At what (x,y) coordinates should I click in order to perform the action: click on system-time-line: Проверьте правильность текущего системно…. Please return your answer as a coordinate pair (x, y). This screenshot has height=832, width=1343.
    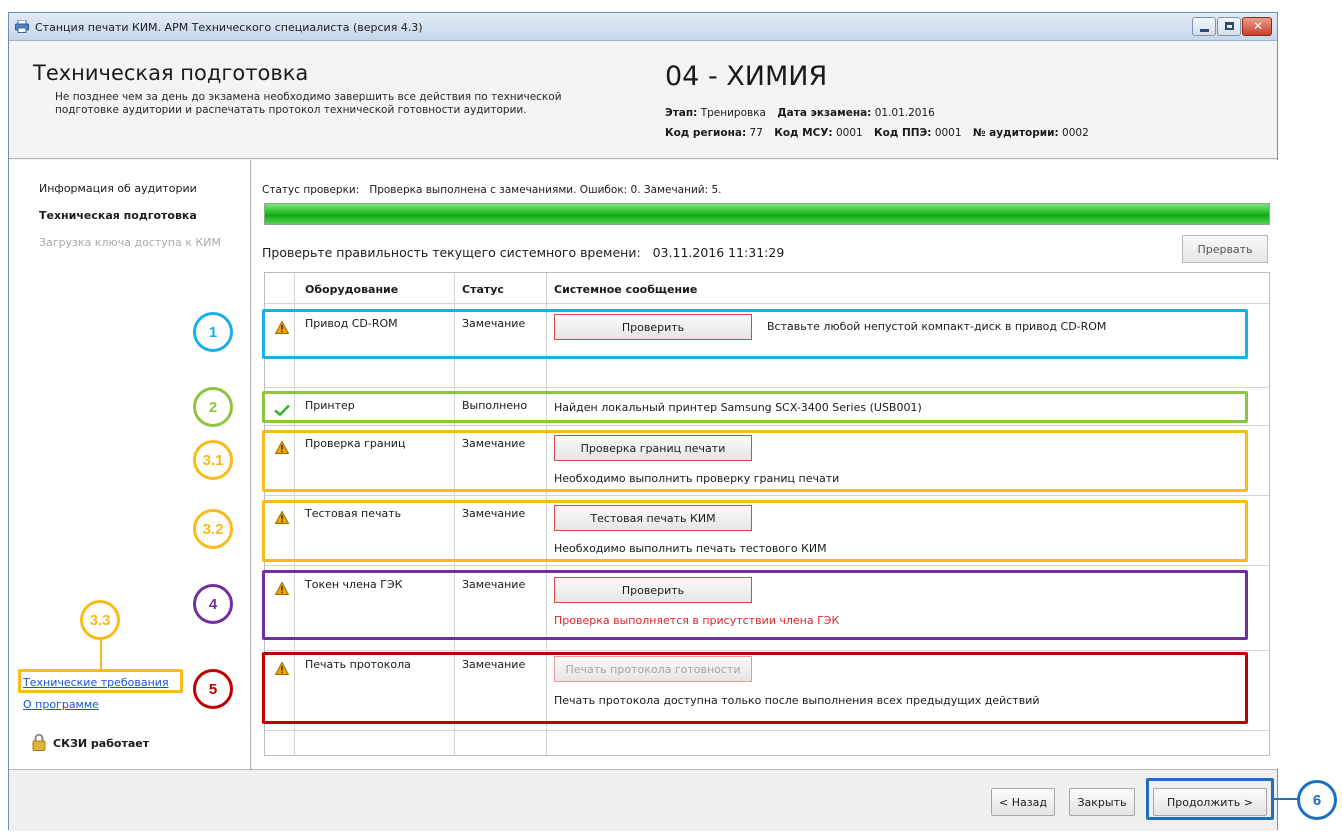
    Looking at the image, I should click on (523, 252).